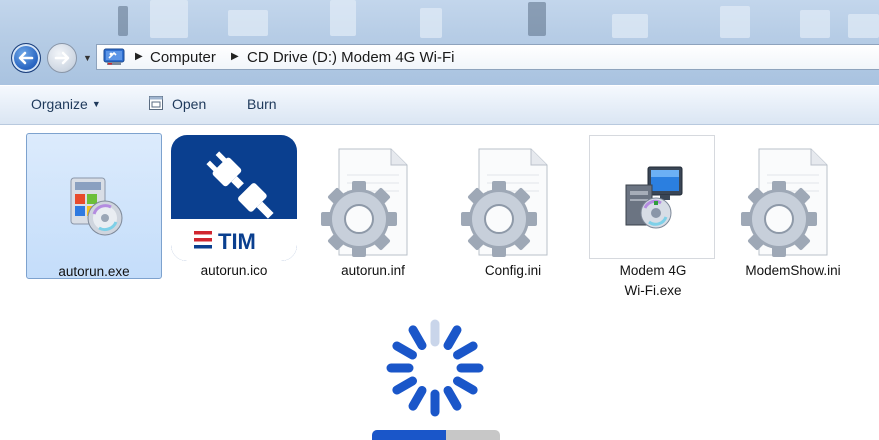 The width and height of the screenshot is (879, 440). Describe the element at coordinates (234, 198) in the screenshot. I see `tim-plug-icon: TIM` at that location.